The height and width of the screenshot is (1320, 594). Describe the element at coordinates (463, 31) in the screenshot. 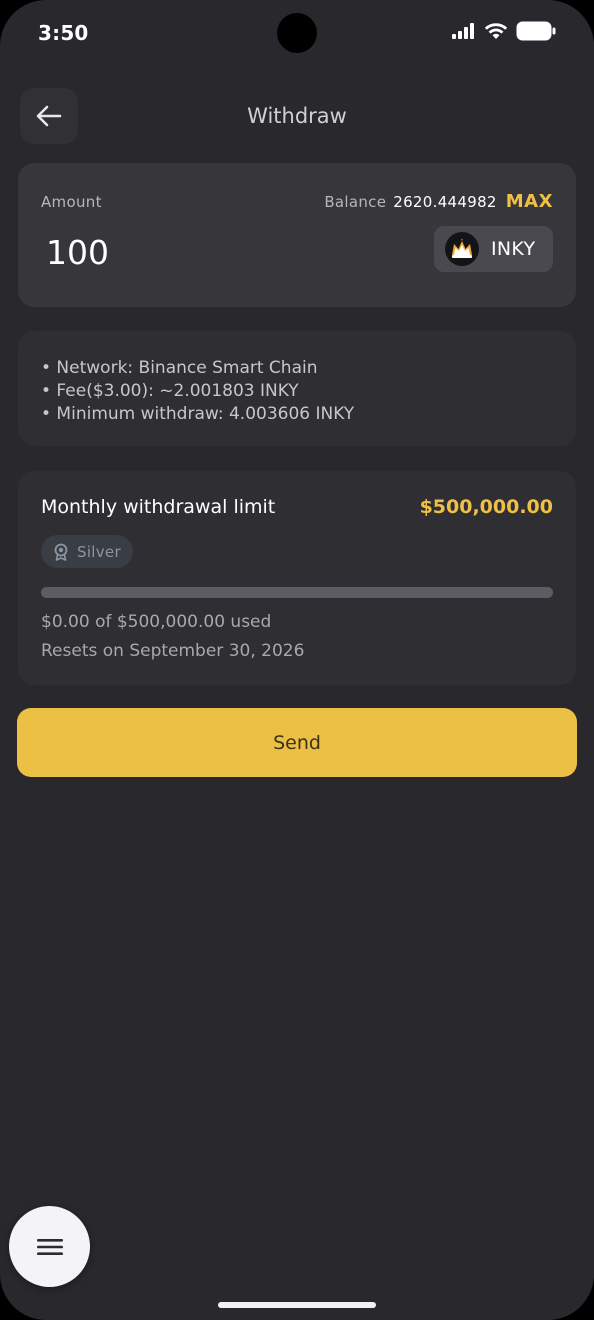

I see `signal-icon` at that location.